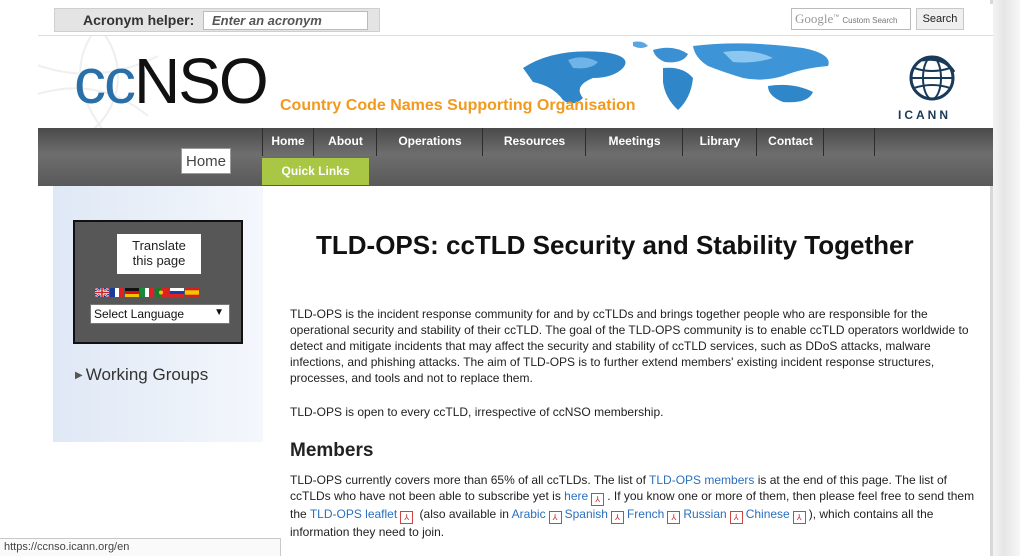  Describe the element at coordinates (159, 260) in the screenshot. I see `translate-line-2: this page` at that location.